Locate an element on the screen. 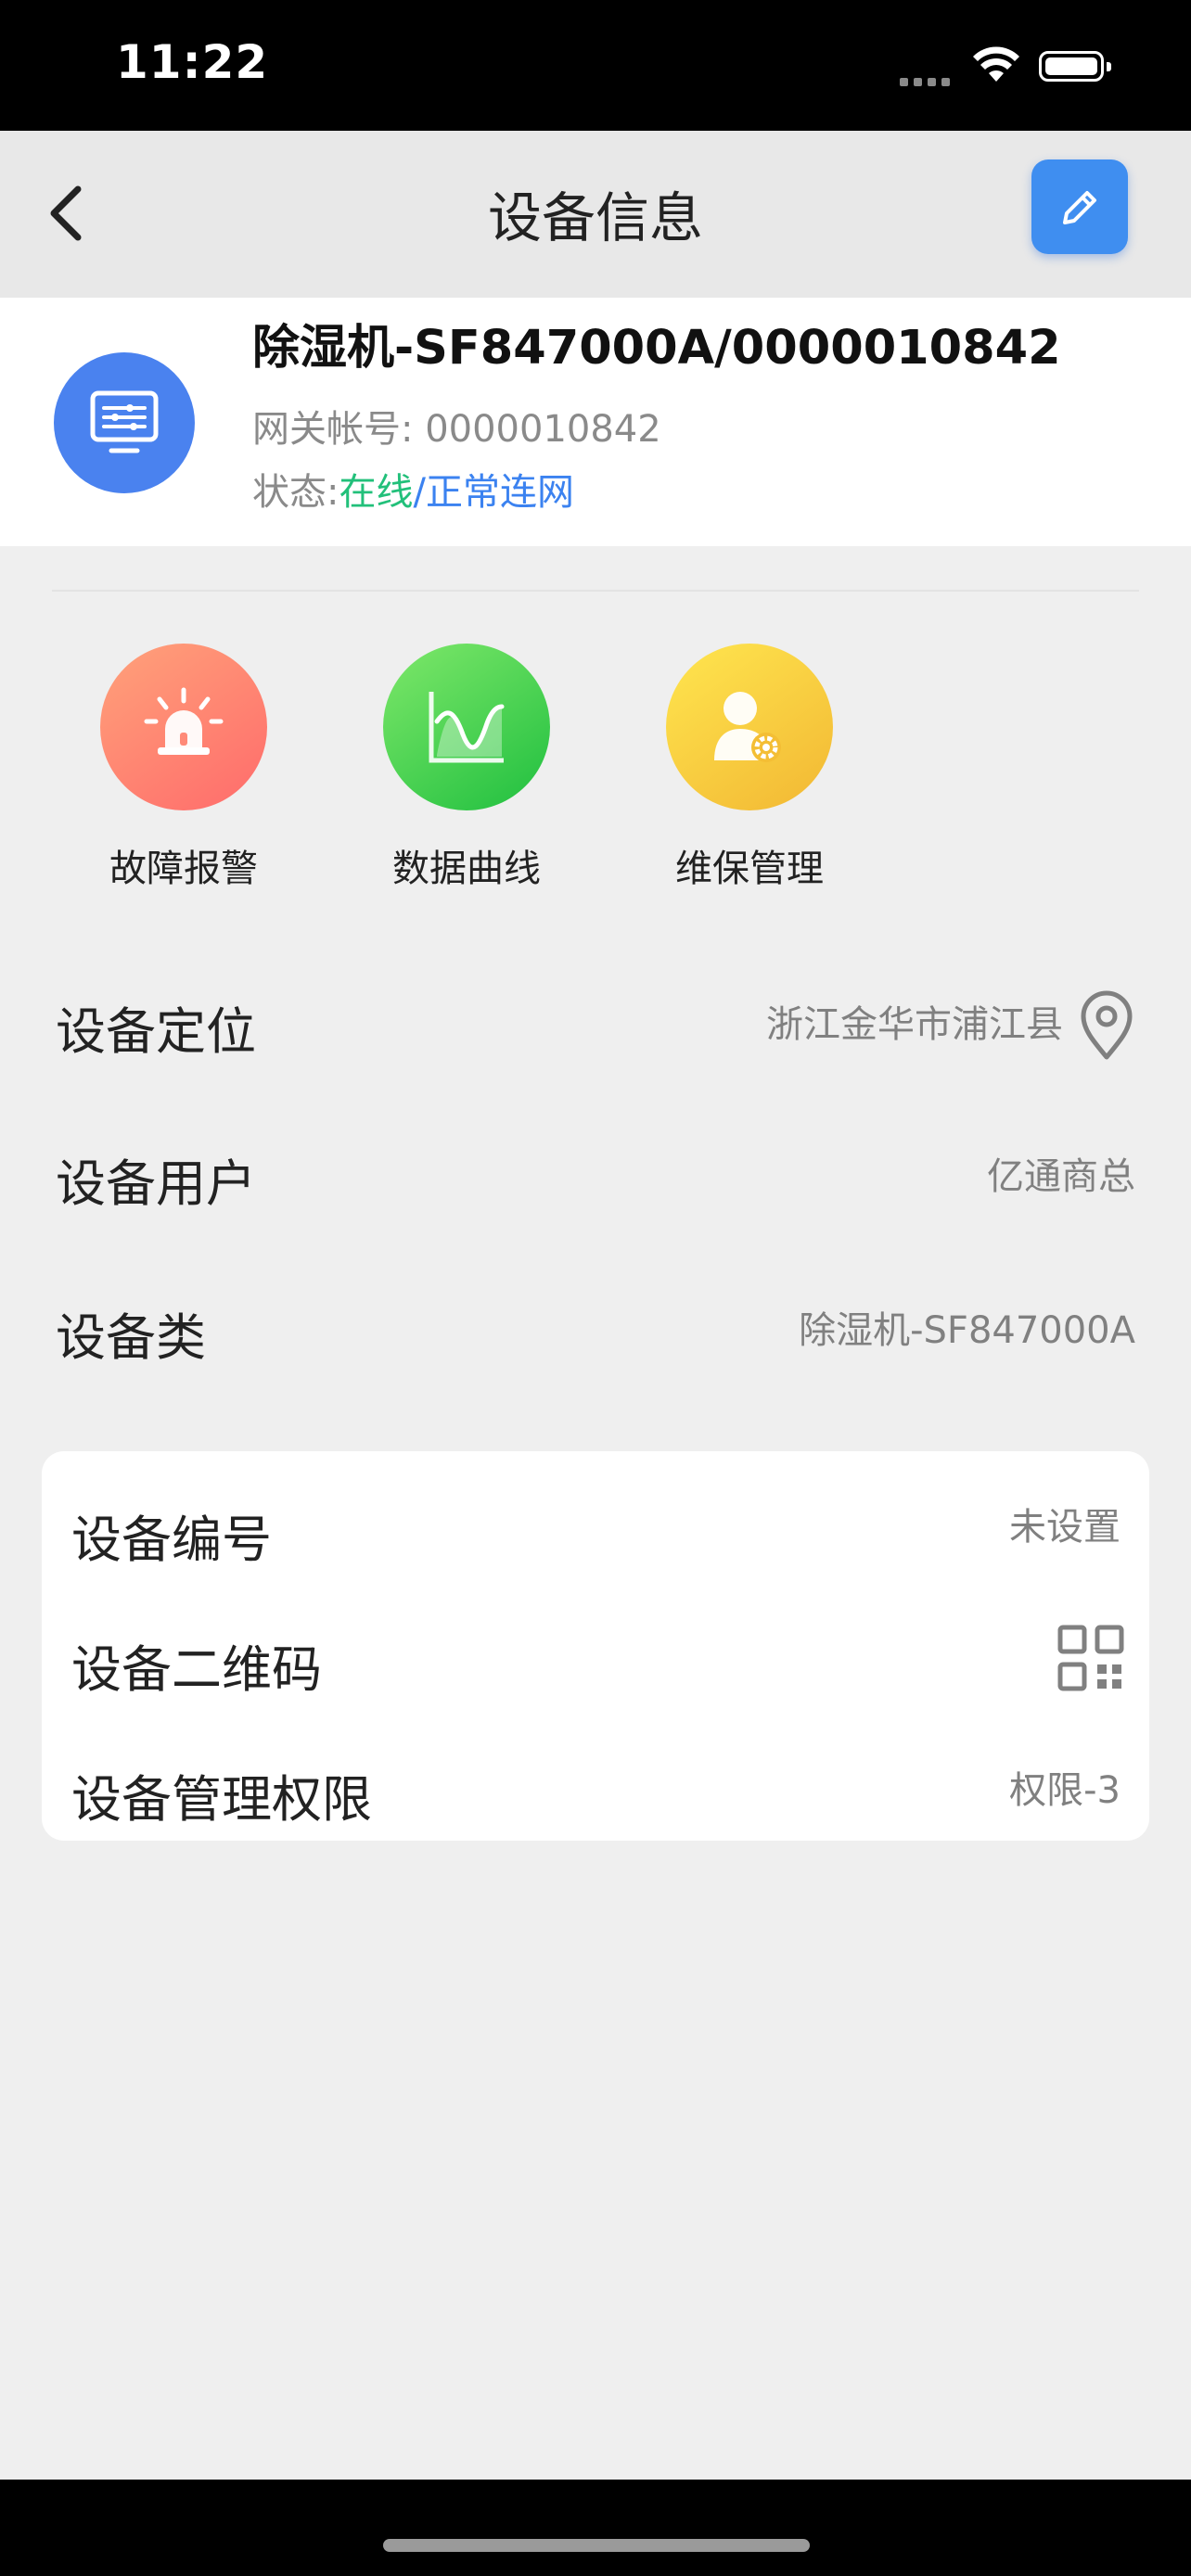 The height and width of the screenshot is (2576, 1191). qrcode-label: 设备二维码 is located at coordinates (196, 1669).